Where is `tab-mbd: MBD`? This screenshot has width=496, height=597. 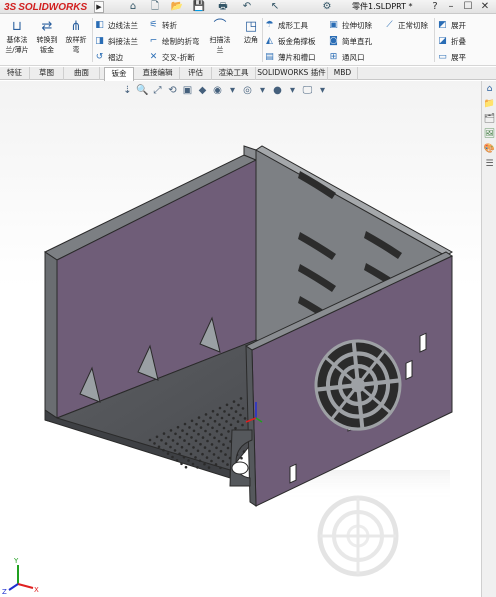 tab-mbd: MBD is located at coordinates (343, 73).